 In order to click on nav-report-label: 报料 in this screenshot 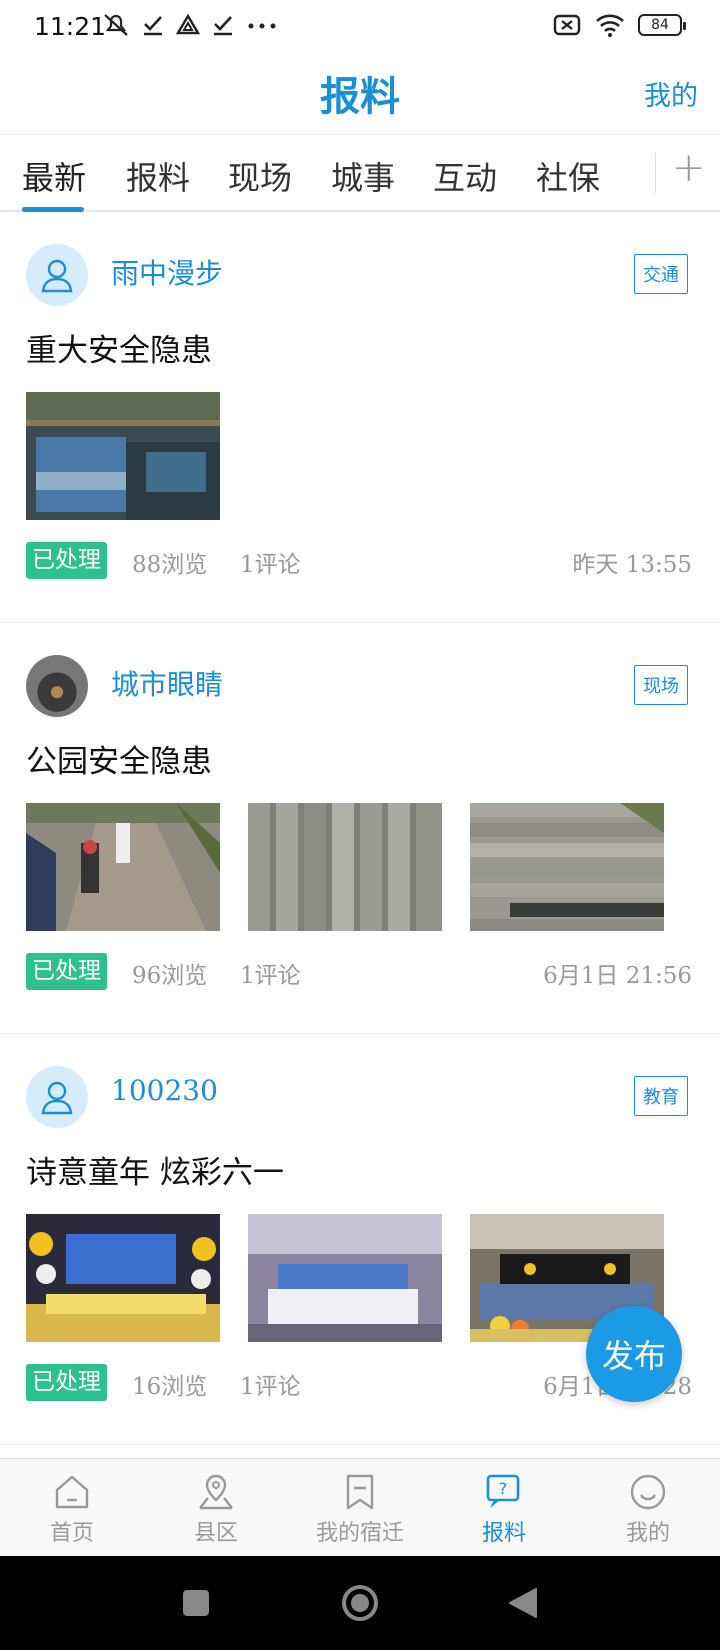, I will do `click(503, 1533)`.